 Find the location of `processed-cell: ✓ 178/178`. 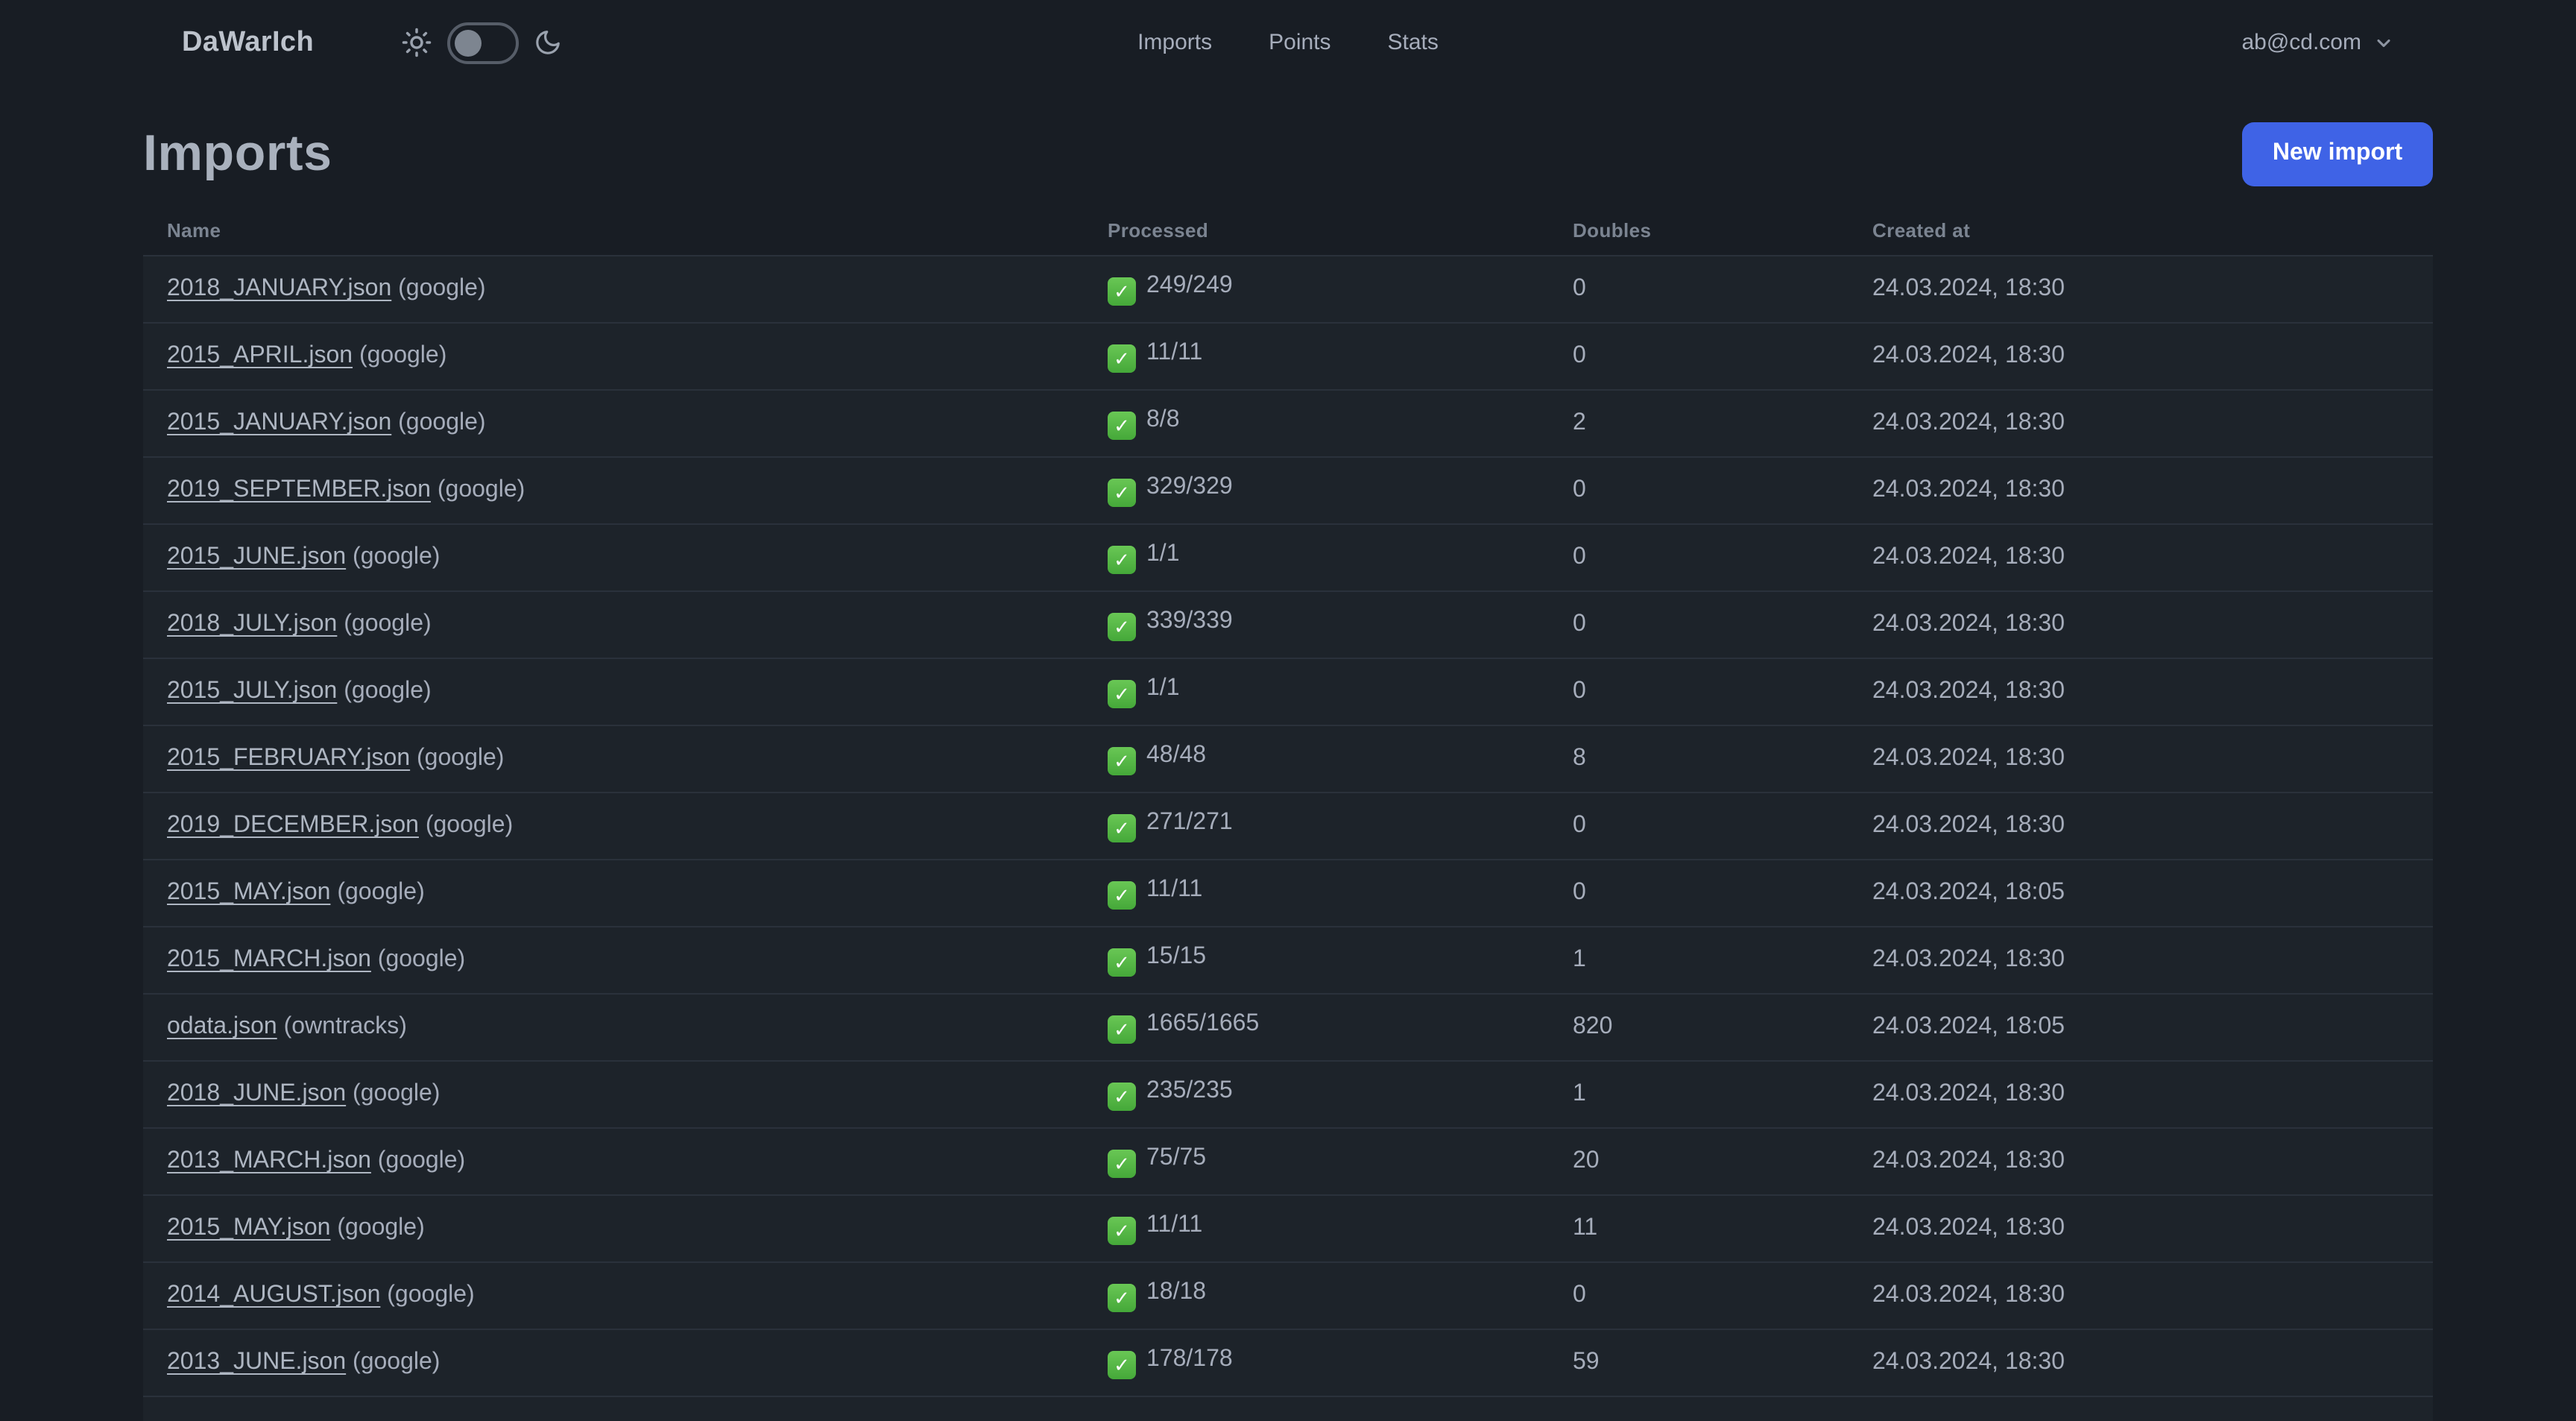

processed-cell: ✓ 178/178 is located at coordinates (1340, 1363).